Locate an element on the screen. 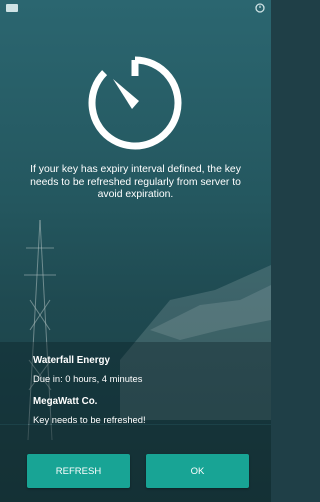 The image size is (320, 502). reminder-status: Key needs to be refreshed! is located at coordinates (89, 419).